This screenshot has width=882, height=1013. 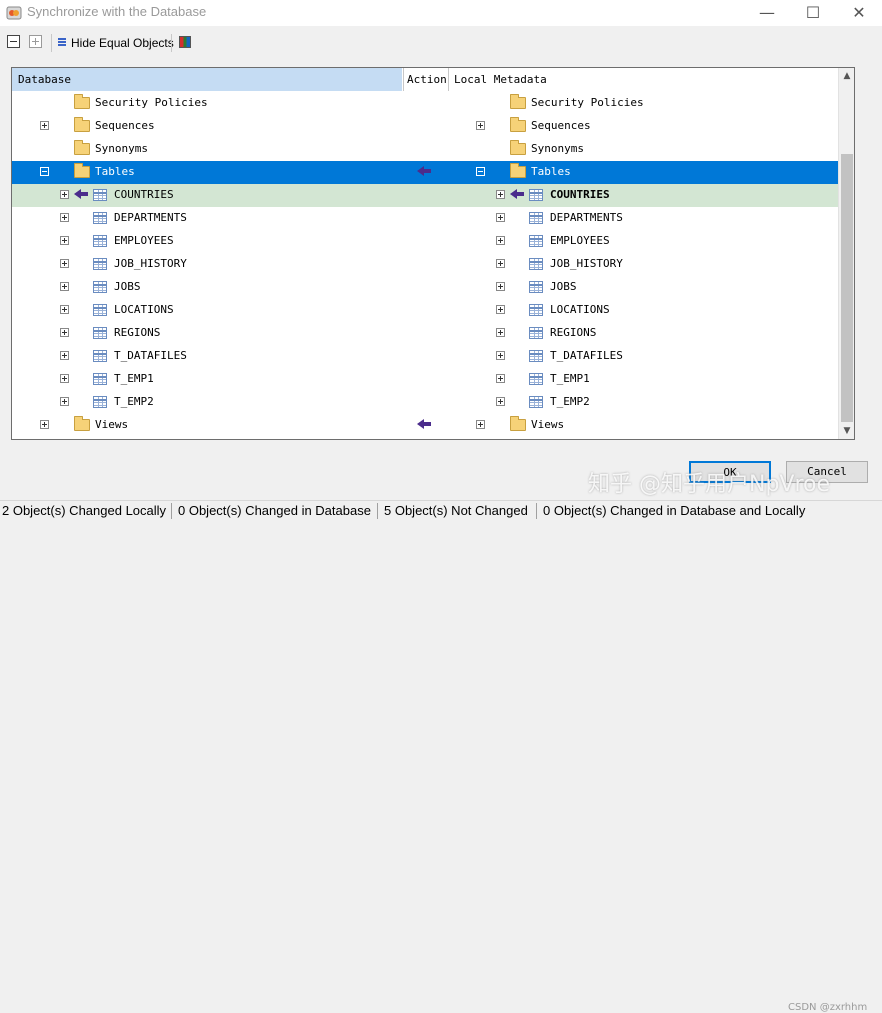 I want to click on tree-row: JOB_HISTORY JOB_HISTORY, so click(x=425, y=264).